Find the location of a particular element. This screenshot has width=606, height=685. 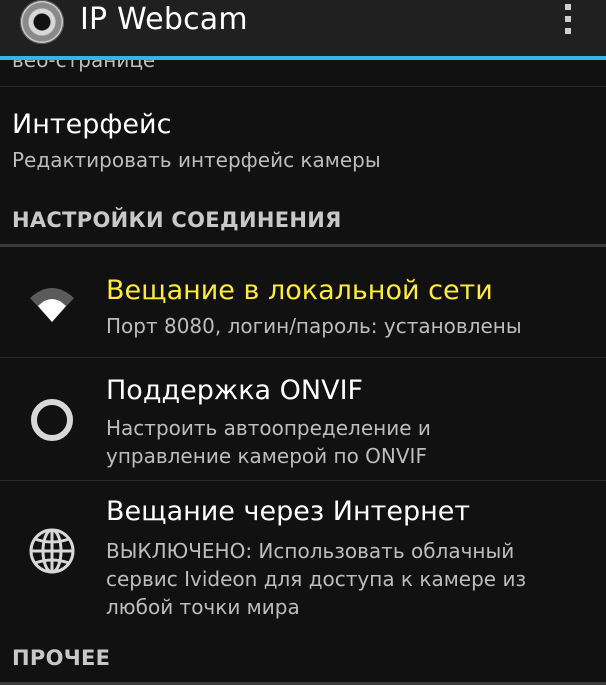

action-bar-accent-line is located at coordinates (303, 58).